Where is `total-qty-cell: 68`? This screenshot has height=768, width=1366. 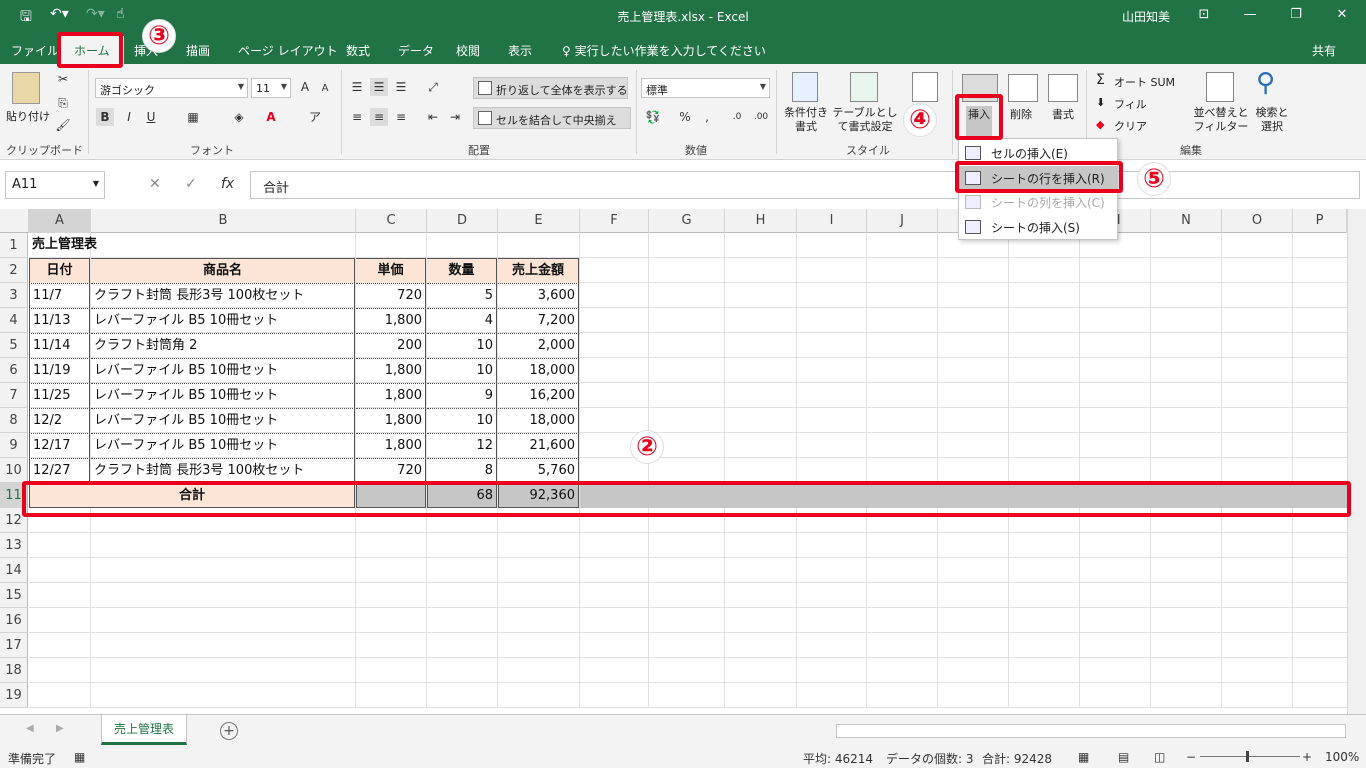
total-qty-cell: 68 is located at coordinates (462, 495).